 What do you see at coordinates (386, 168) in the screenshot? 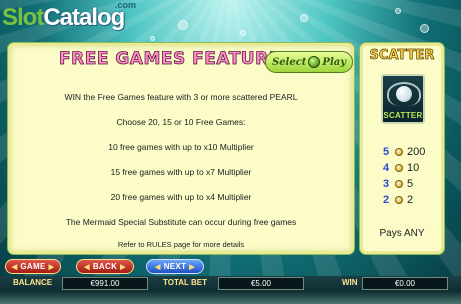
I see `pay-count: 4` at bounding box center [386, 168].